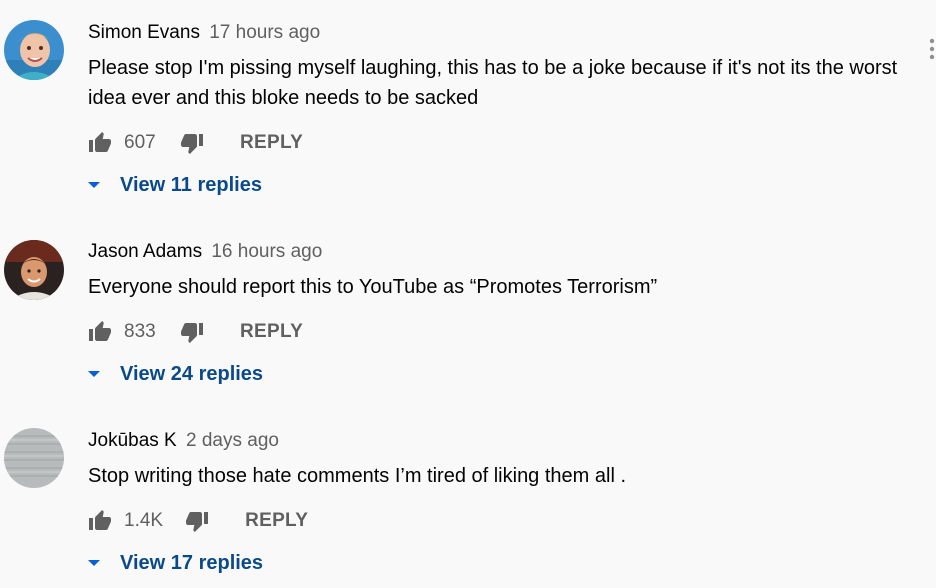 This screenshot has width=936, height=588. What do you see at coordinates (192, 373) in the screenshot?
I see `view-replies-label: View 24 replies` at bounding box center [192, 373].